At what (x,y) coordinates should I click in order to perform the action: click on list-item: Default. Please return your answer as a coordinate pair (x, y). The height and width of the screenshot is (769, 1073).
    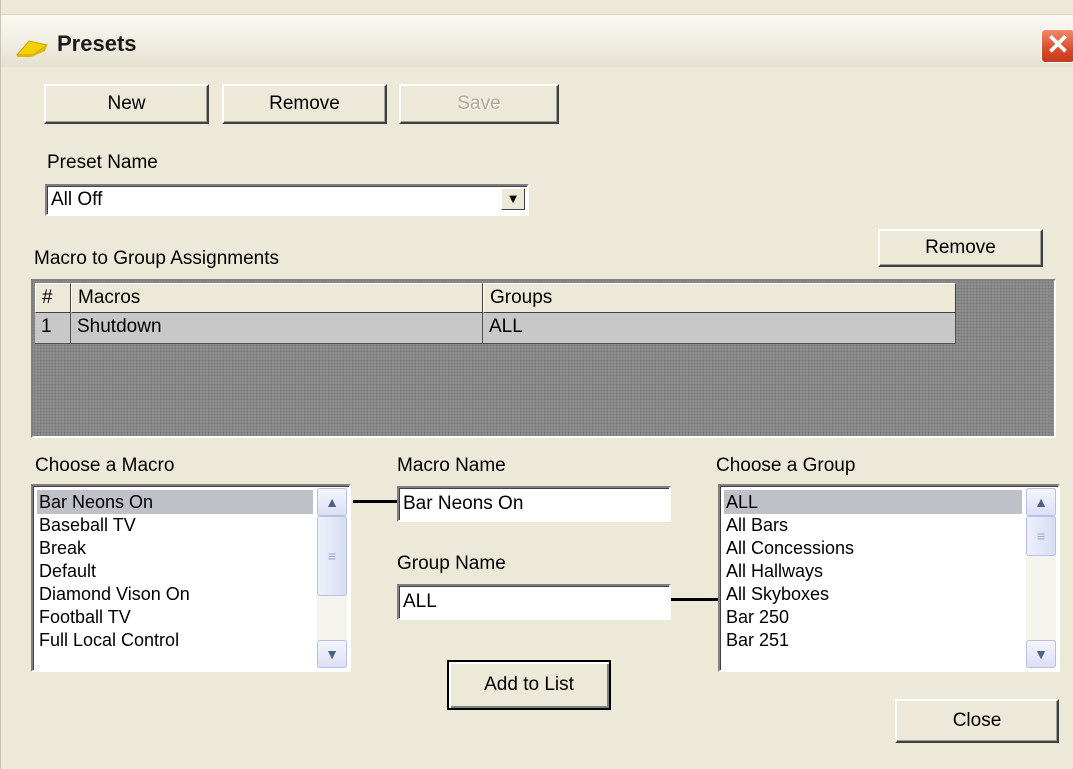
    Looking at the image, I should click on (66, 571).